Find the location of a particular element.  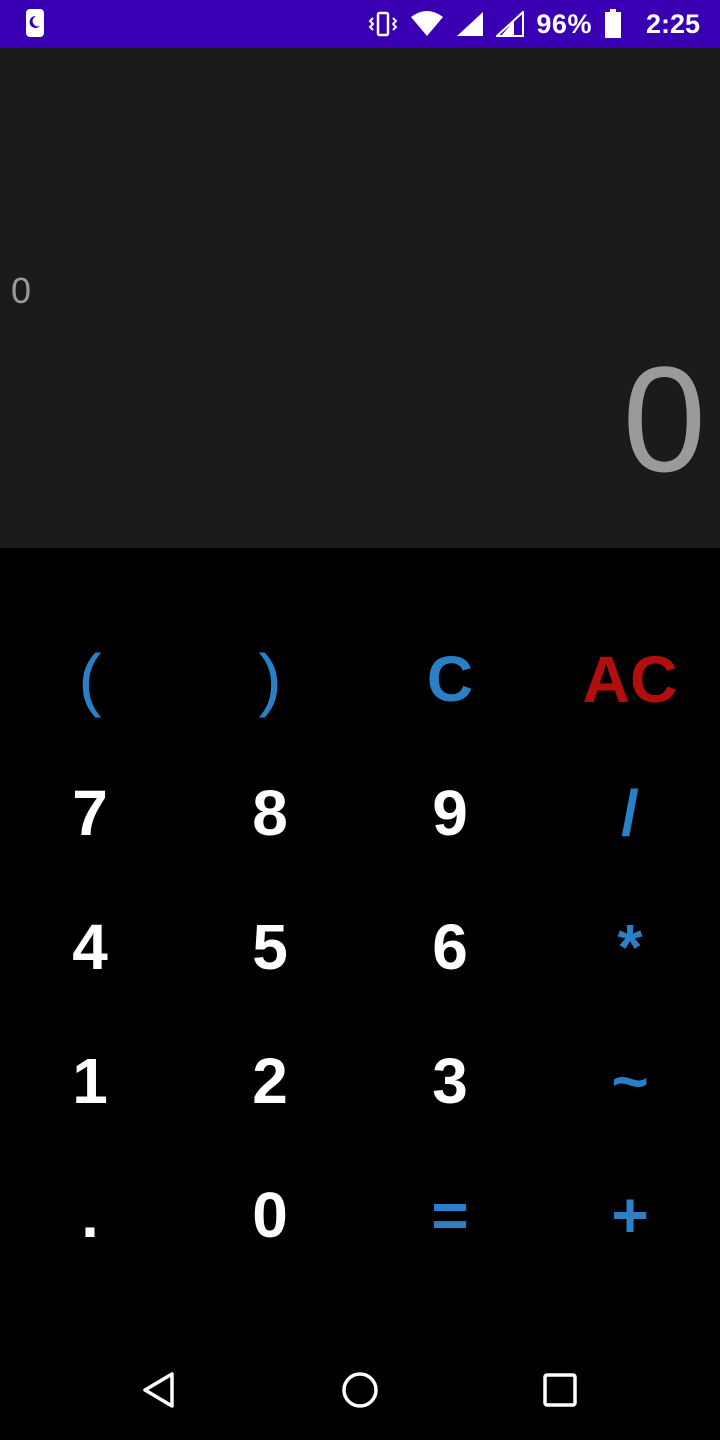

open-paren-button: ( is located at coordinates (90, 679).